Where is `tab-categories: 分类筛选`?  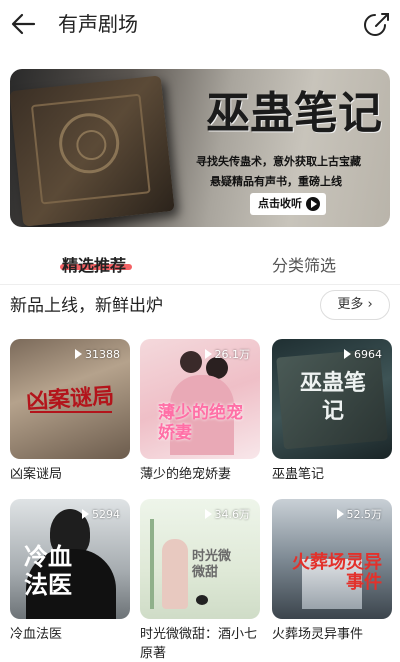
tab-categories: 分类筛选 is located at coordinates (304, 264).